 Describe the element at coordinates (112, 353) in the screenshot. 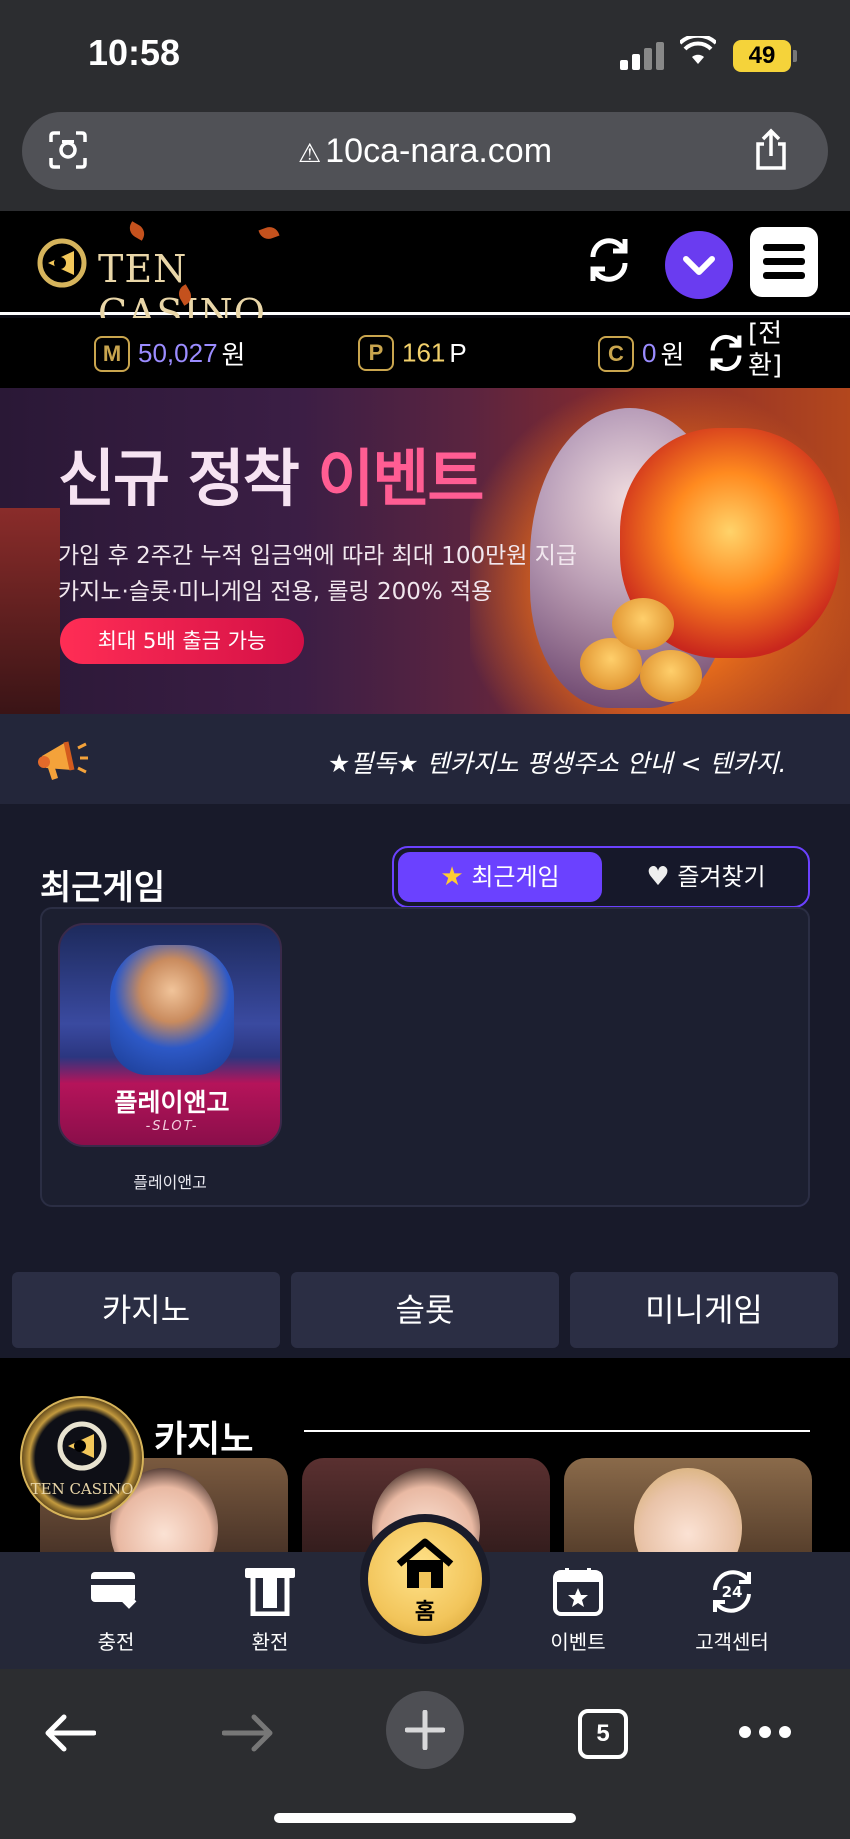

I see `money-badge-icon: M` at that location.